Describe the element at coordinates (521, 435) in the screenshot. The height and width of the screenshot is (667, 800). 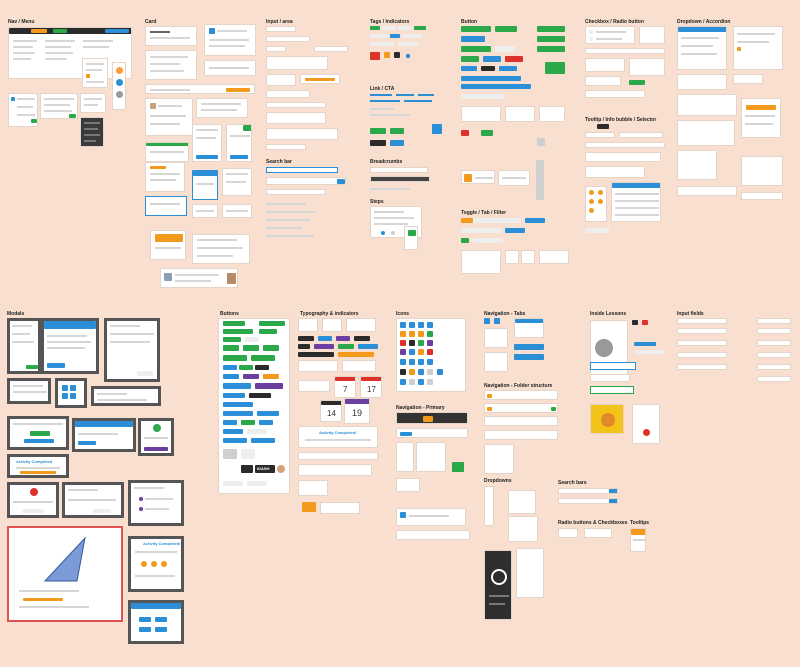
I see `folder-row` at that location.